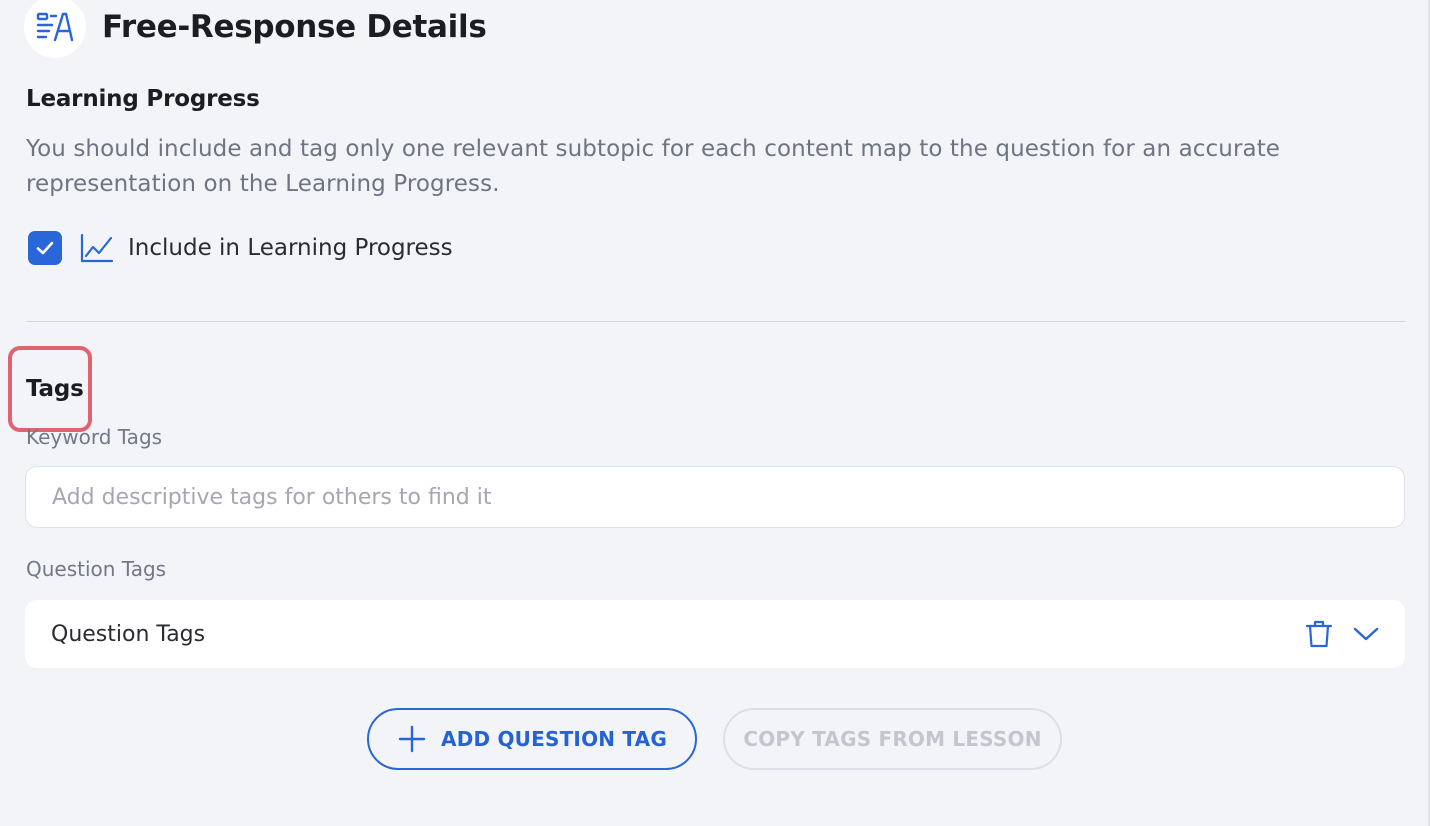 The width and height of the screenshot is (1430, 826). I want to click on section-divider, so click(716, 321).